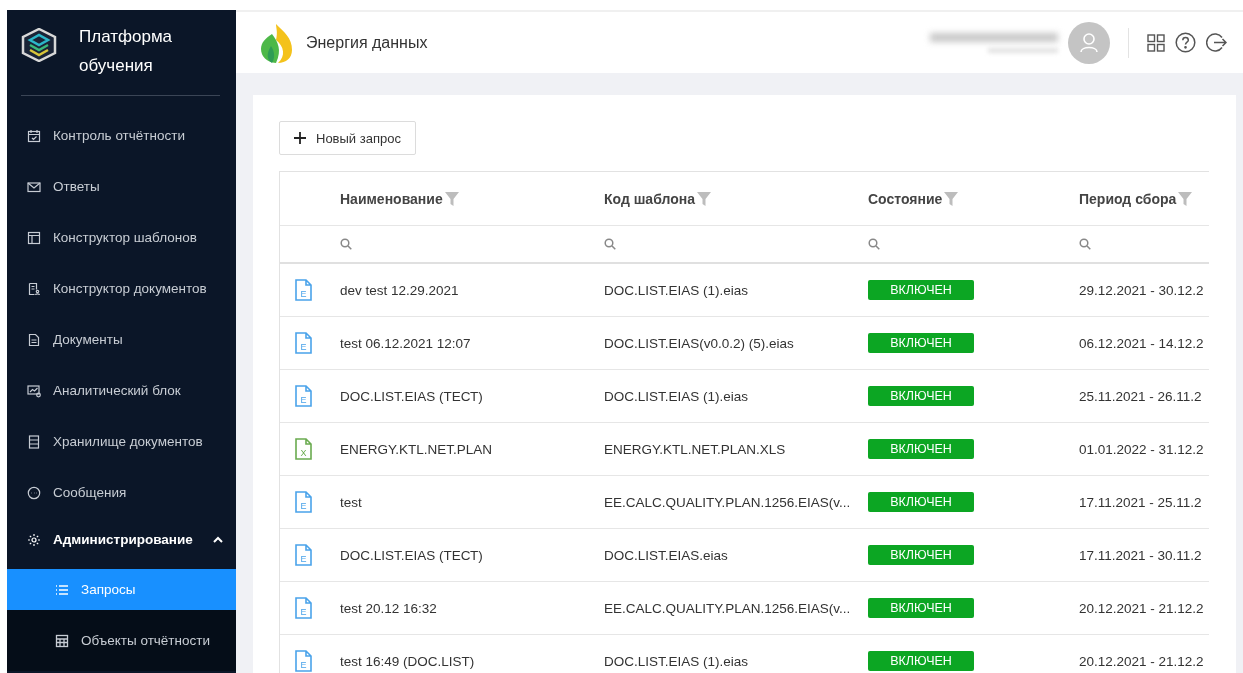 This screenshot has height=673, width=1243. Describe the element at coordinates (121, 135) in the screenshot. I see `menu-item: Контроль отчётности` at that location.